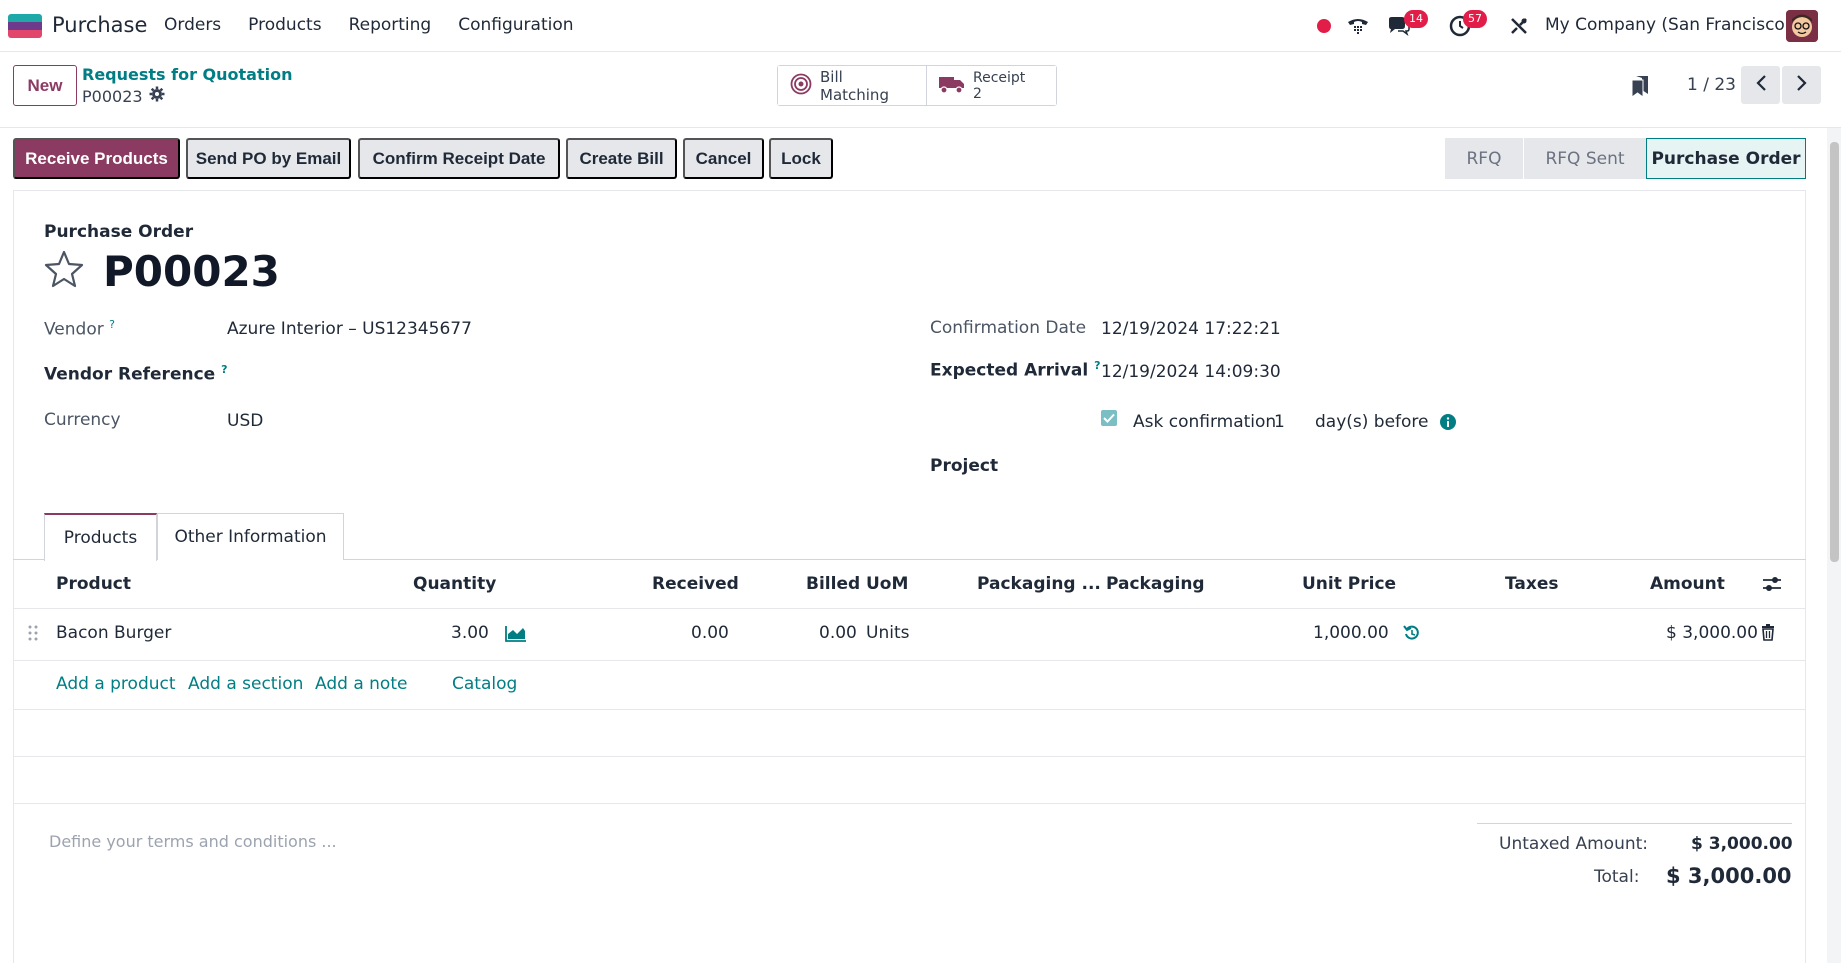 The image size is (1841, 963). I want to click on chat-badge: 14, so click(1416, 19).